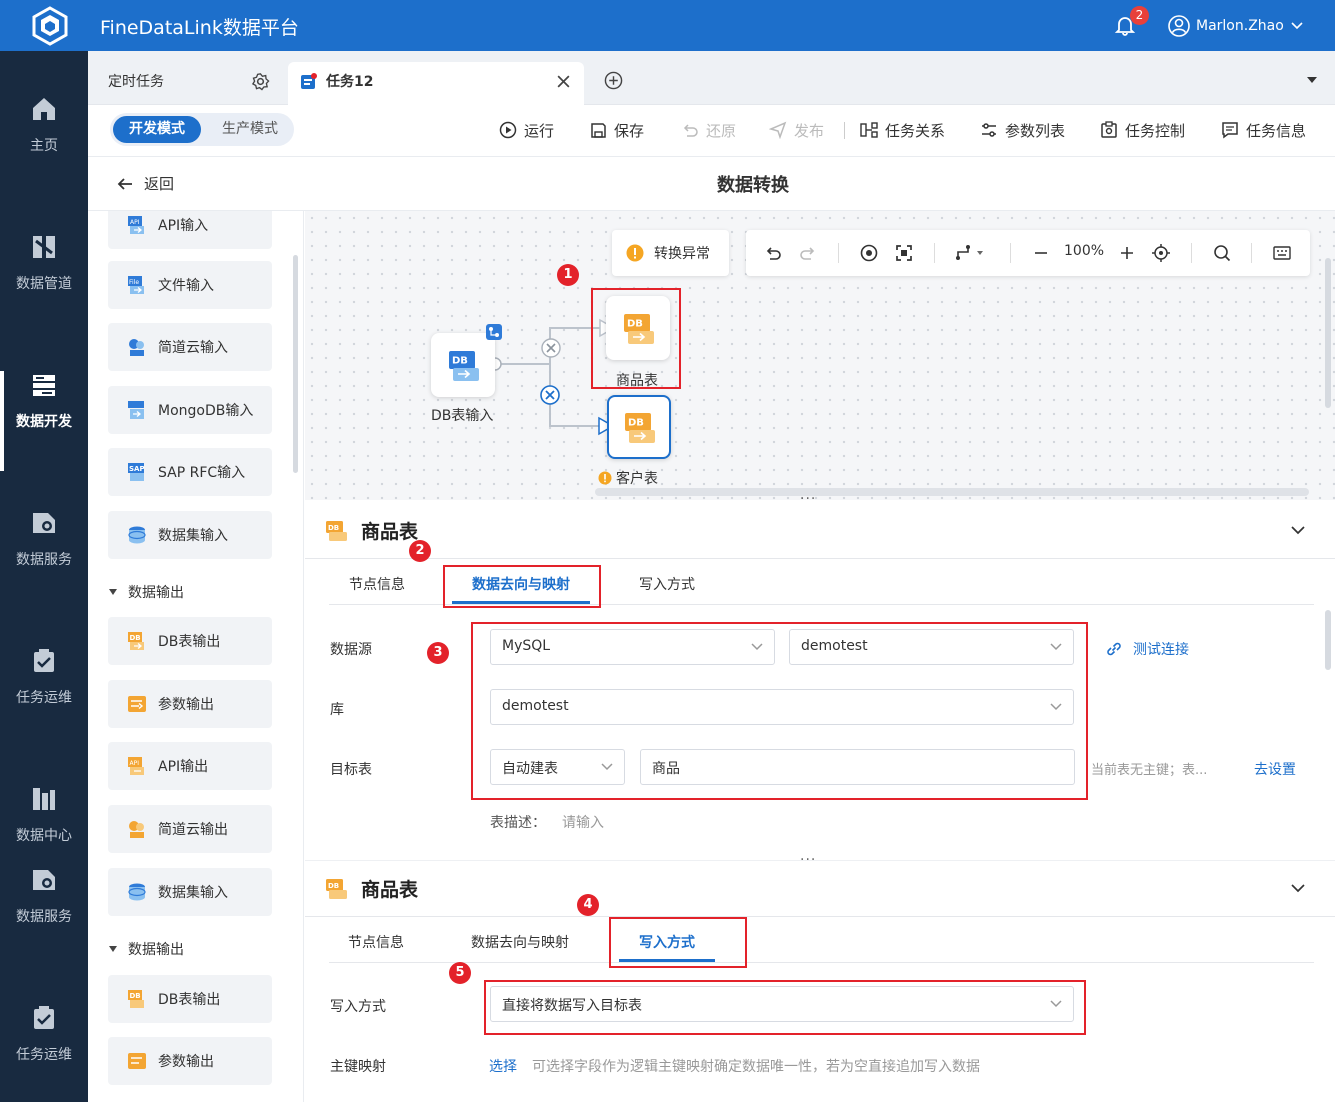 Image resolution: width=1335 pixels, height=1104 pixels. I want to click on panel-title: DB 商品表, so click(371, 888).